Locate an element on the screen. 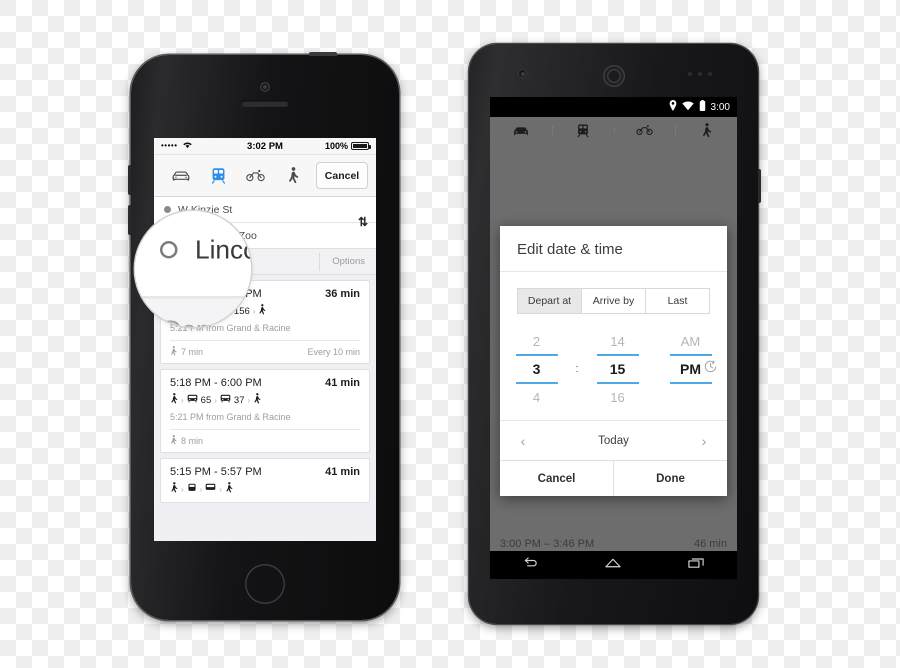  segment-last: Last is located at coordinates (678, 301).